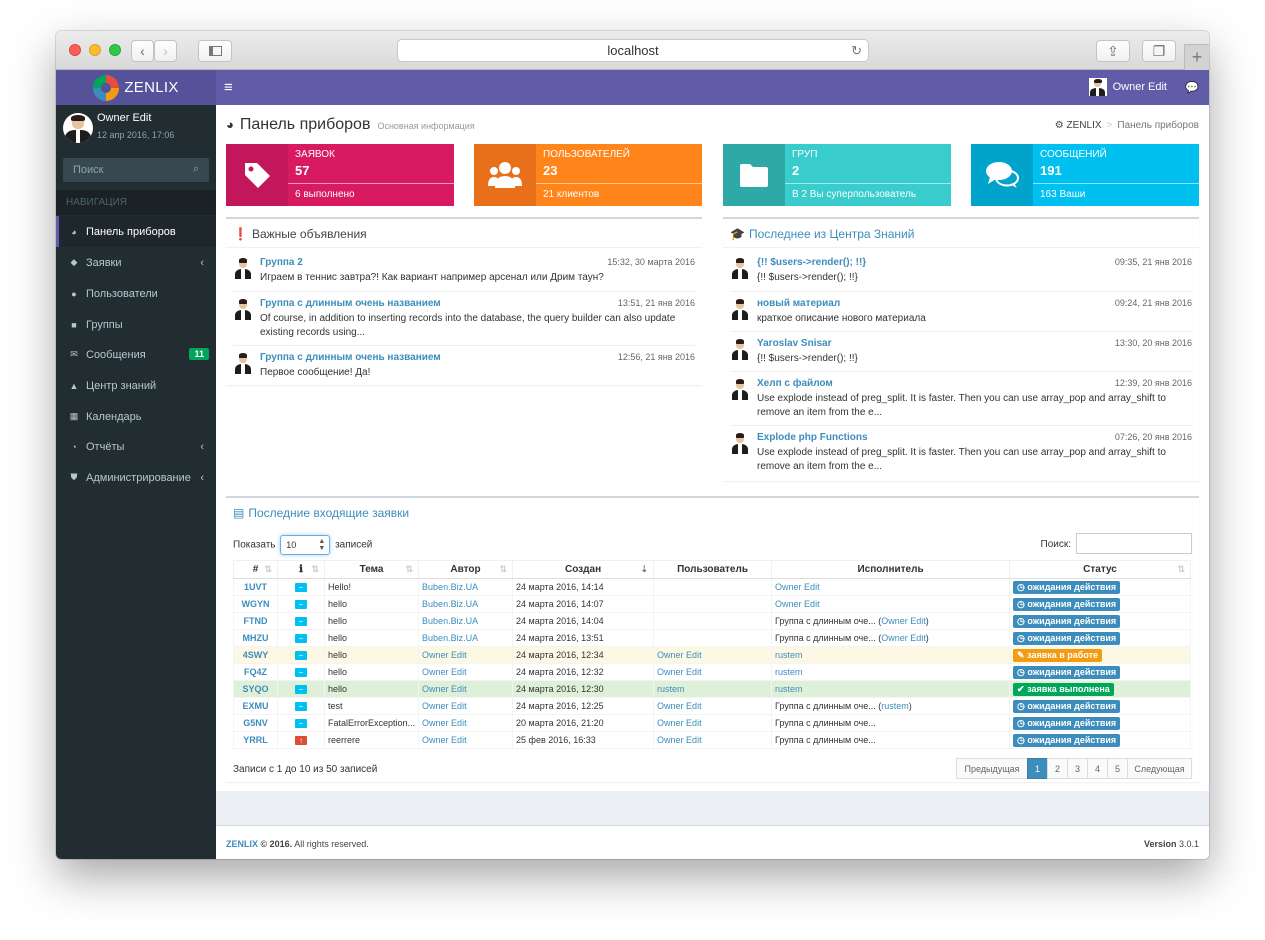 This screenshot has height=940, width=1265. I want to click on sidebar-item-knowledge: ▲ Центр знаний, so click(136, 385).